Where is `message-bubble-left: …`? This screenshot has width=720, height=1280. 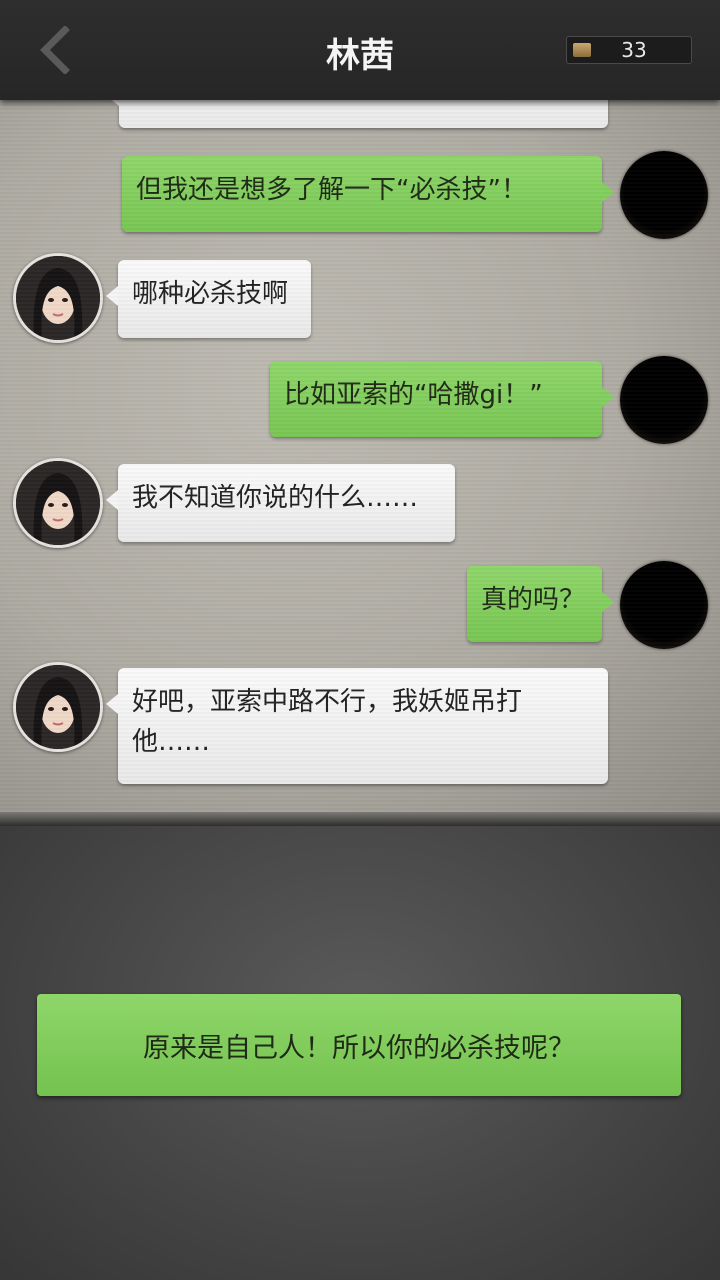 message-bubble-left: … is located at coordinates (357, 114).